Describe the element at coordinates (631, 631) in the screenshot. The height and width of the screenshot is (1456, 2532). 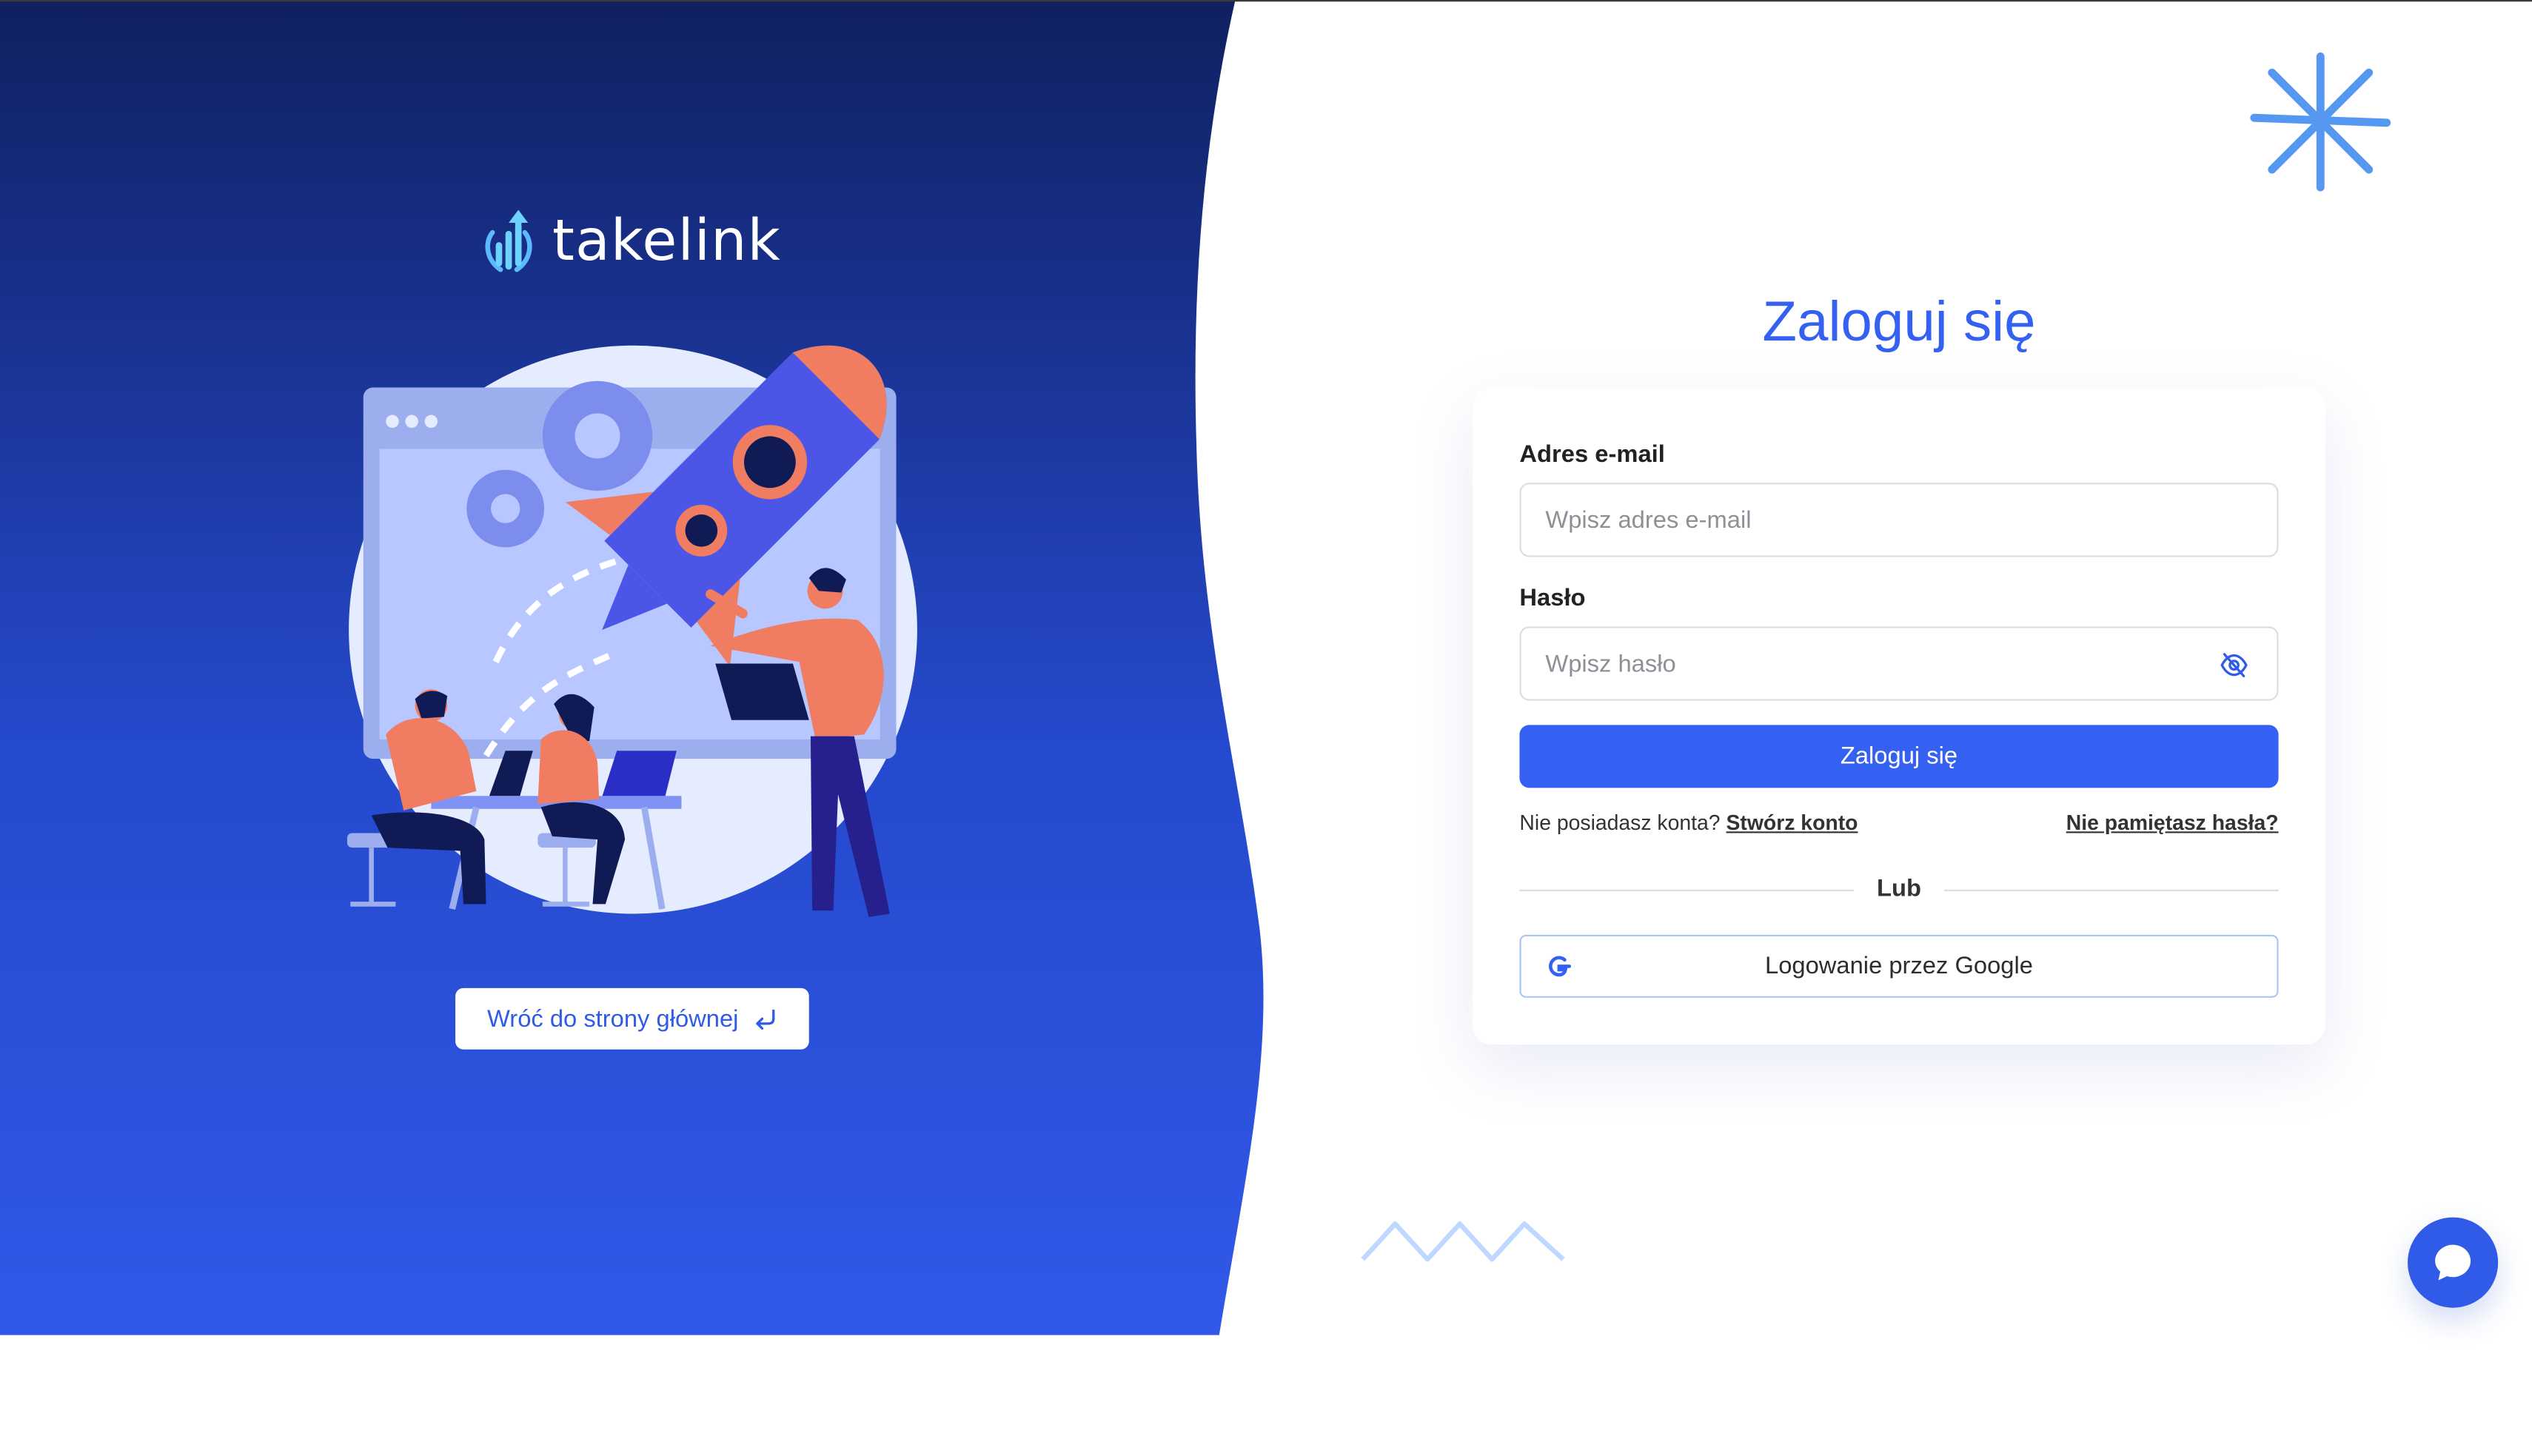
I see `startup-rocket-illustration` at that location.